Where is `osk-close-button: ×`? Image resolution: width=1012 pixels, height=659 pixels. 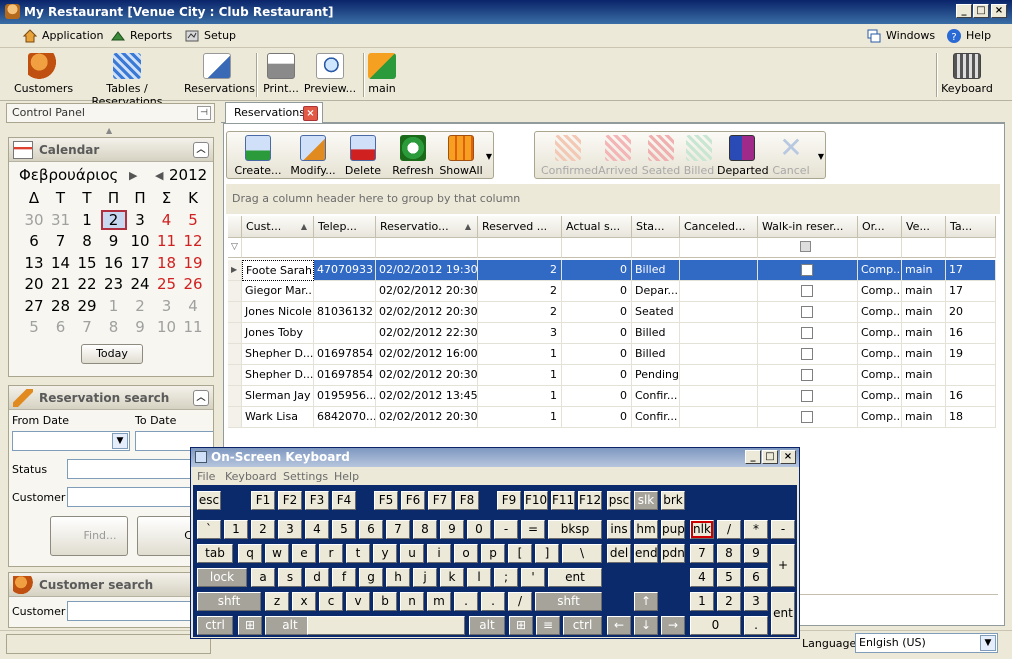
osk-close-button: × is located at coordinates (788, 457).